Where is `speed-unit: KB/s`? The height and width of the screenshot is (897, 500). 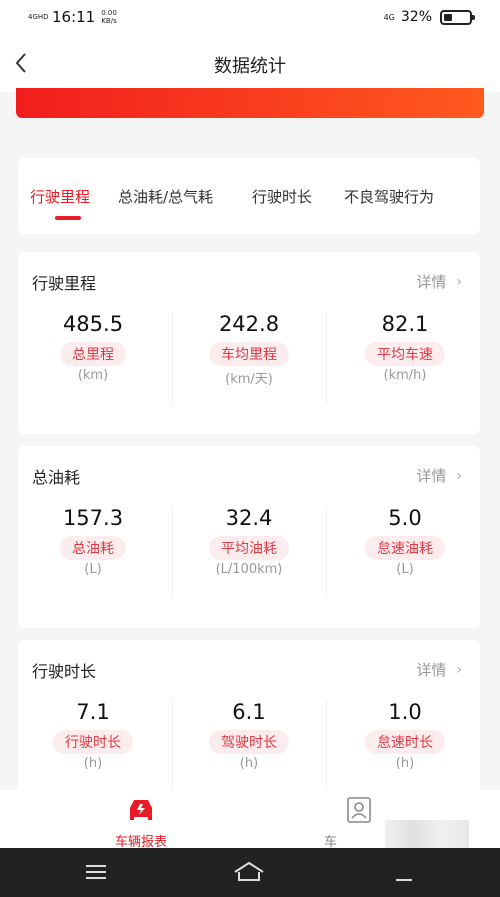 speed-unit: KB/s is located at coordinates (109, 21).